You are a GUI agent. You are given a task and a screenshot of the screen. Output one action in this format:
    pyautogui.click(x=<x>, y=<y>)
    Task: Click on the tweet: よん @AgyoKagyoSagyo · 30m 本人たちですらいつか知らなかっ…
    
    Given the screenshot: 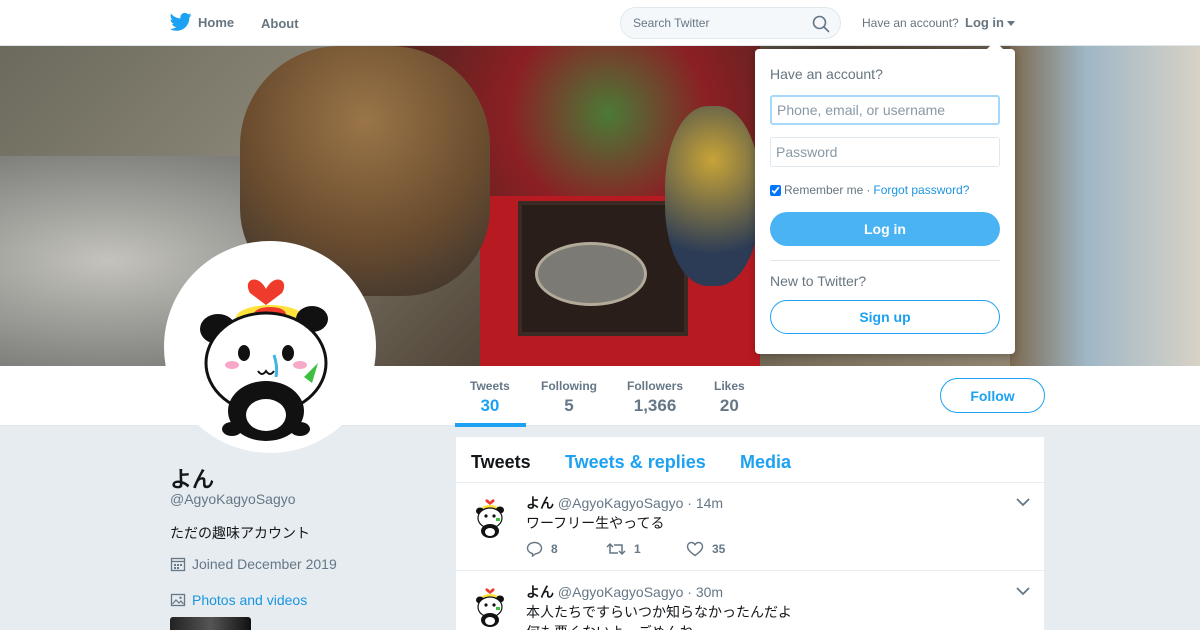 What is the action you would take?
    pyautogui.click(x=750, y=601)
    